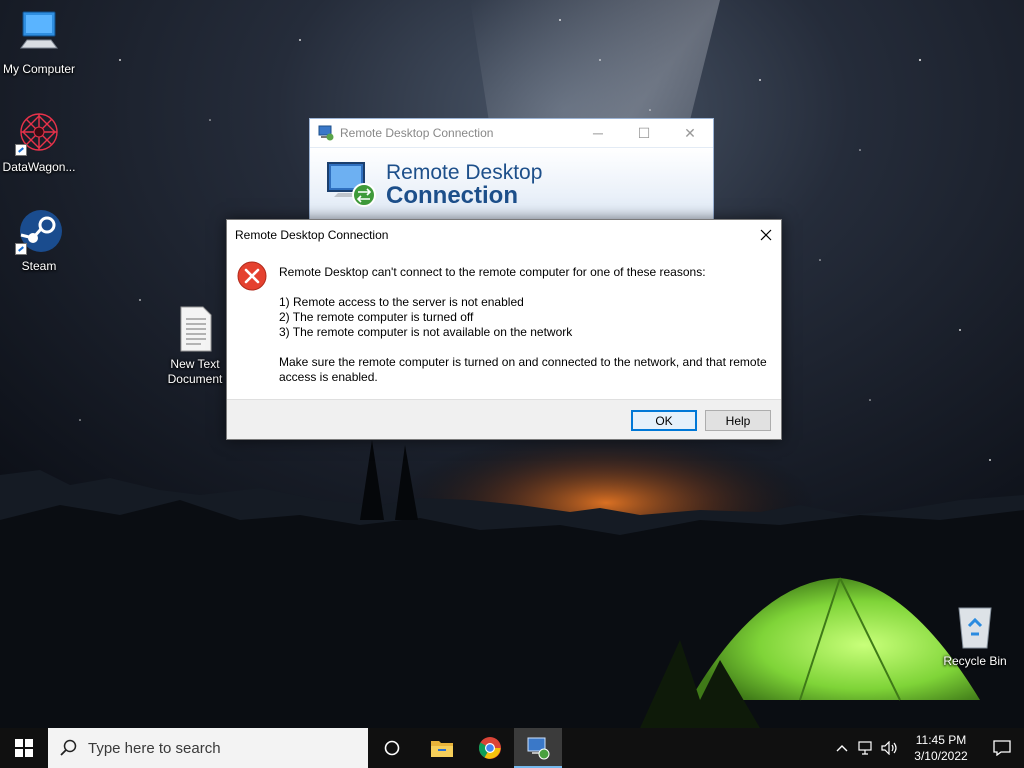 The width and height of the screenshot is (1024, 768). I want to click on task-view-button, so click(392, 748).